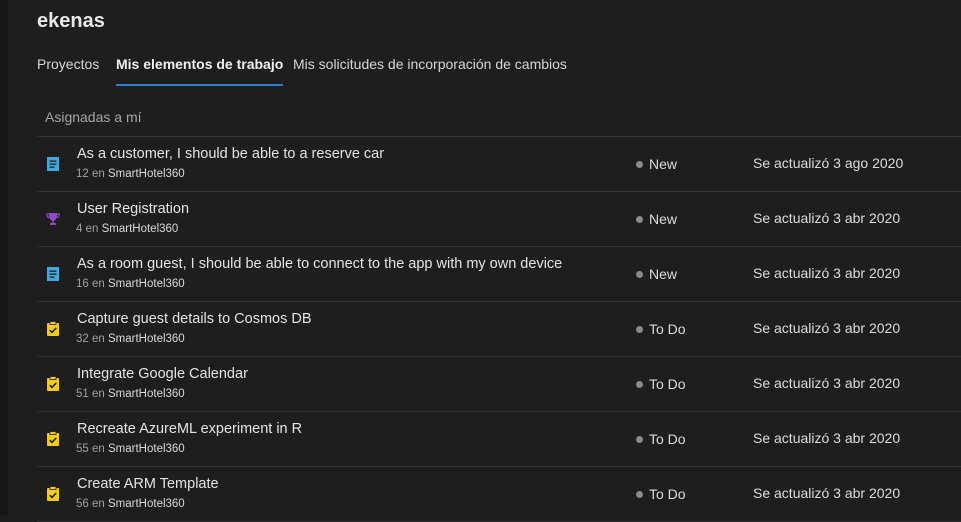  Describe the element at coordinates (82, 284) in the screenshot. I see `work-item-id: 16` at that location.